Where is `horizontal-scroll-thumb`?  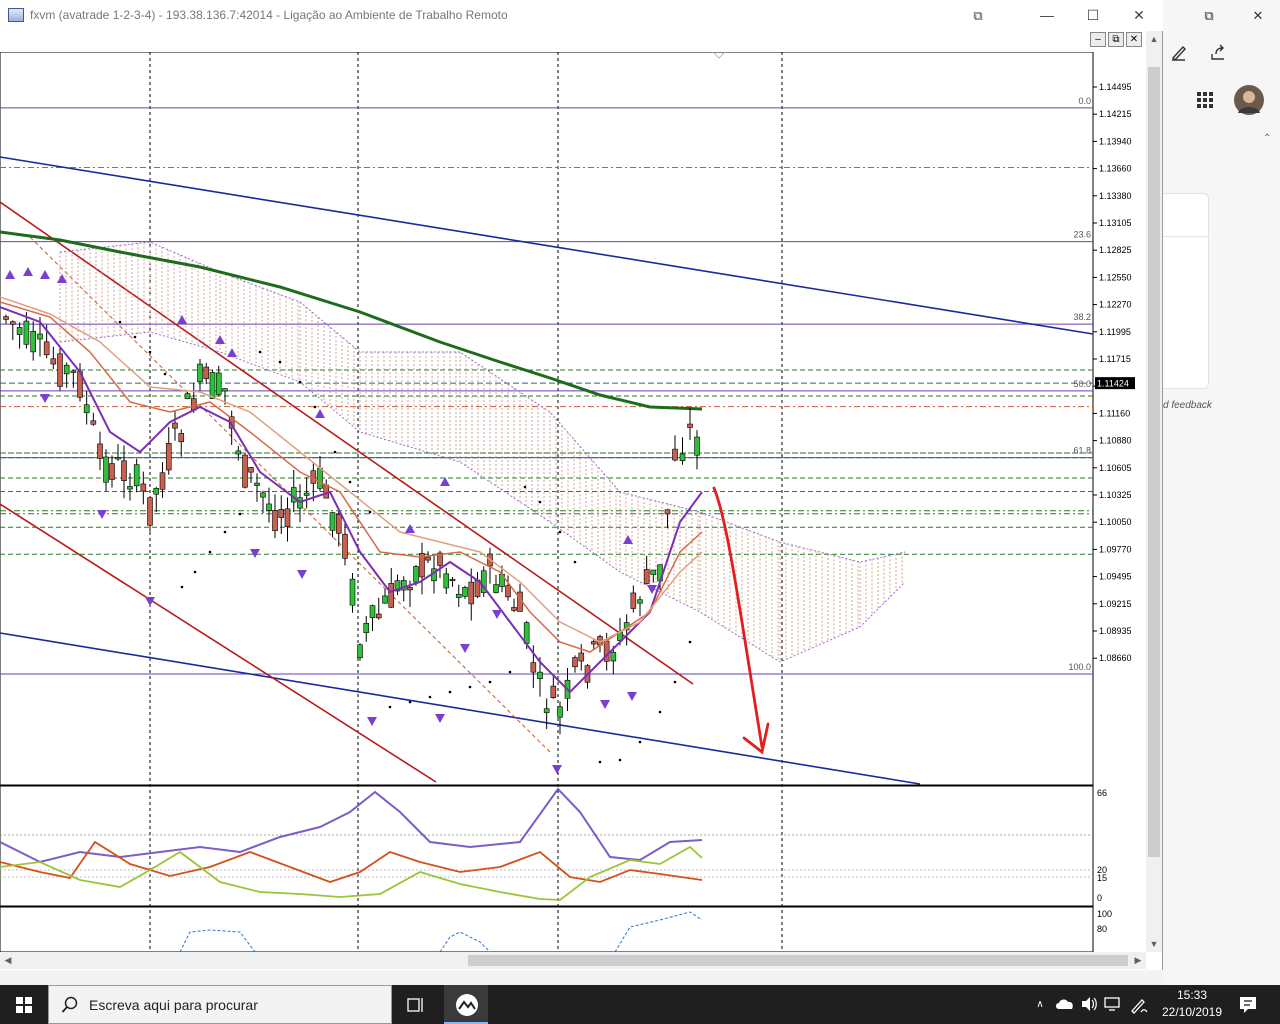
horizontal-scroll-thumb is located at coordinates (798, 960).